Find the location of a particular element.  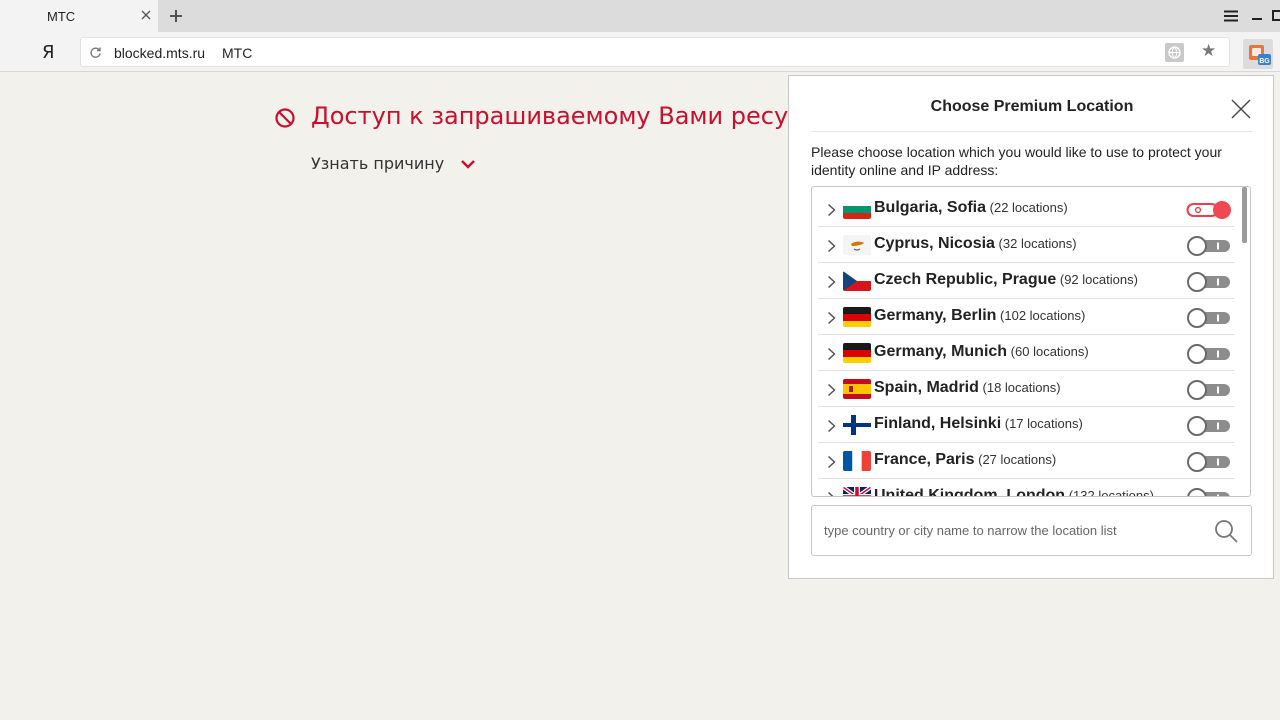

location-name: United Kingdom, London (132 locations) is located at coordinates (1014, 492).